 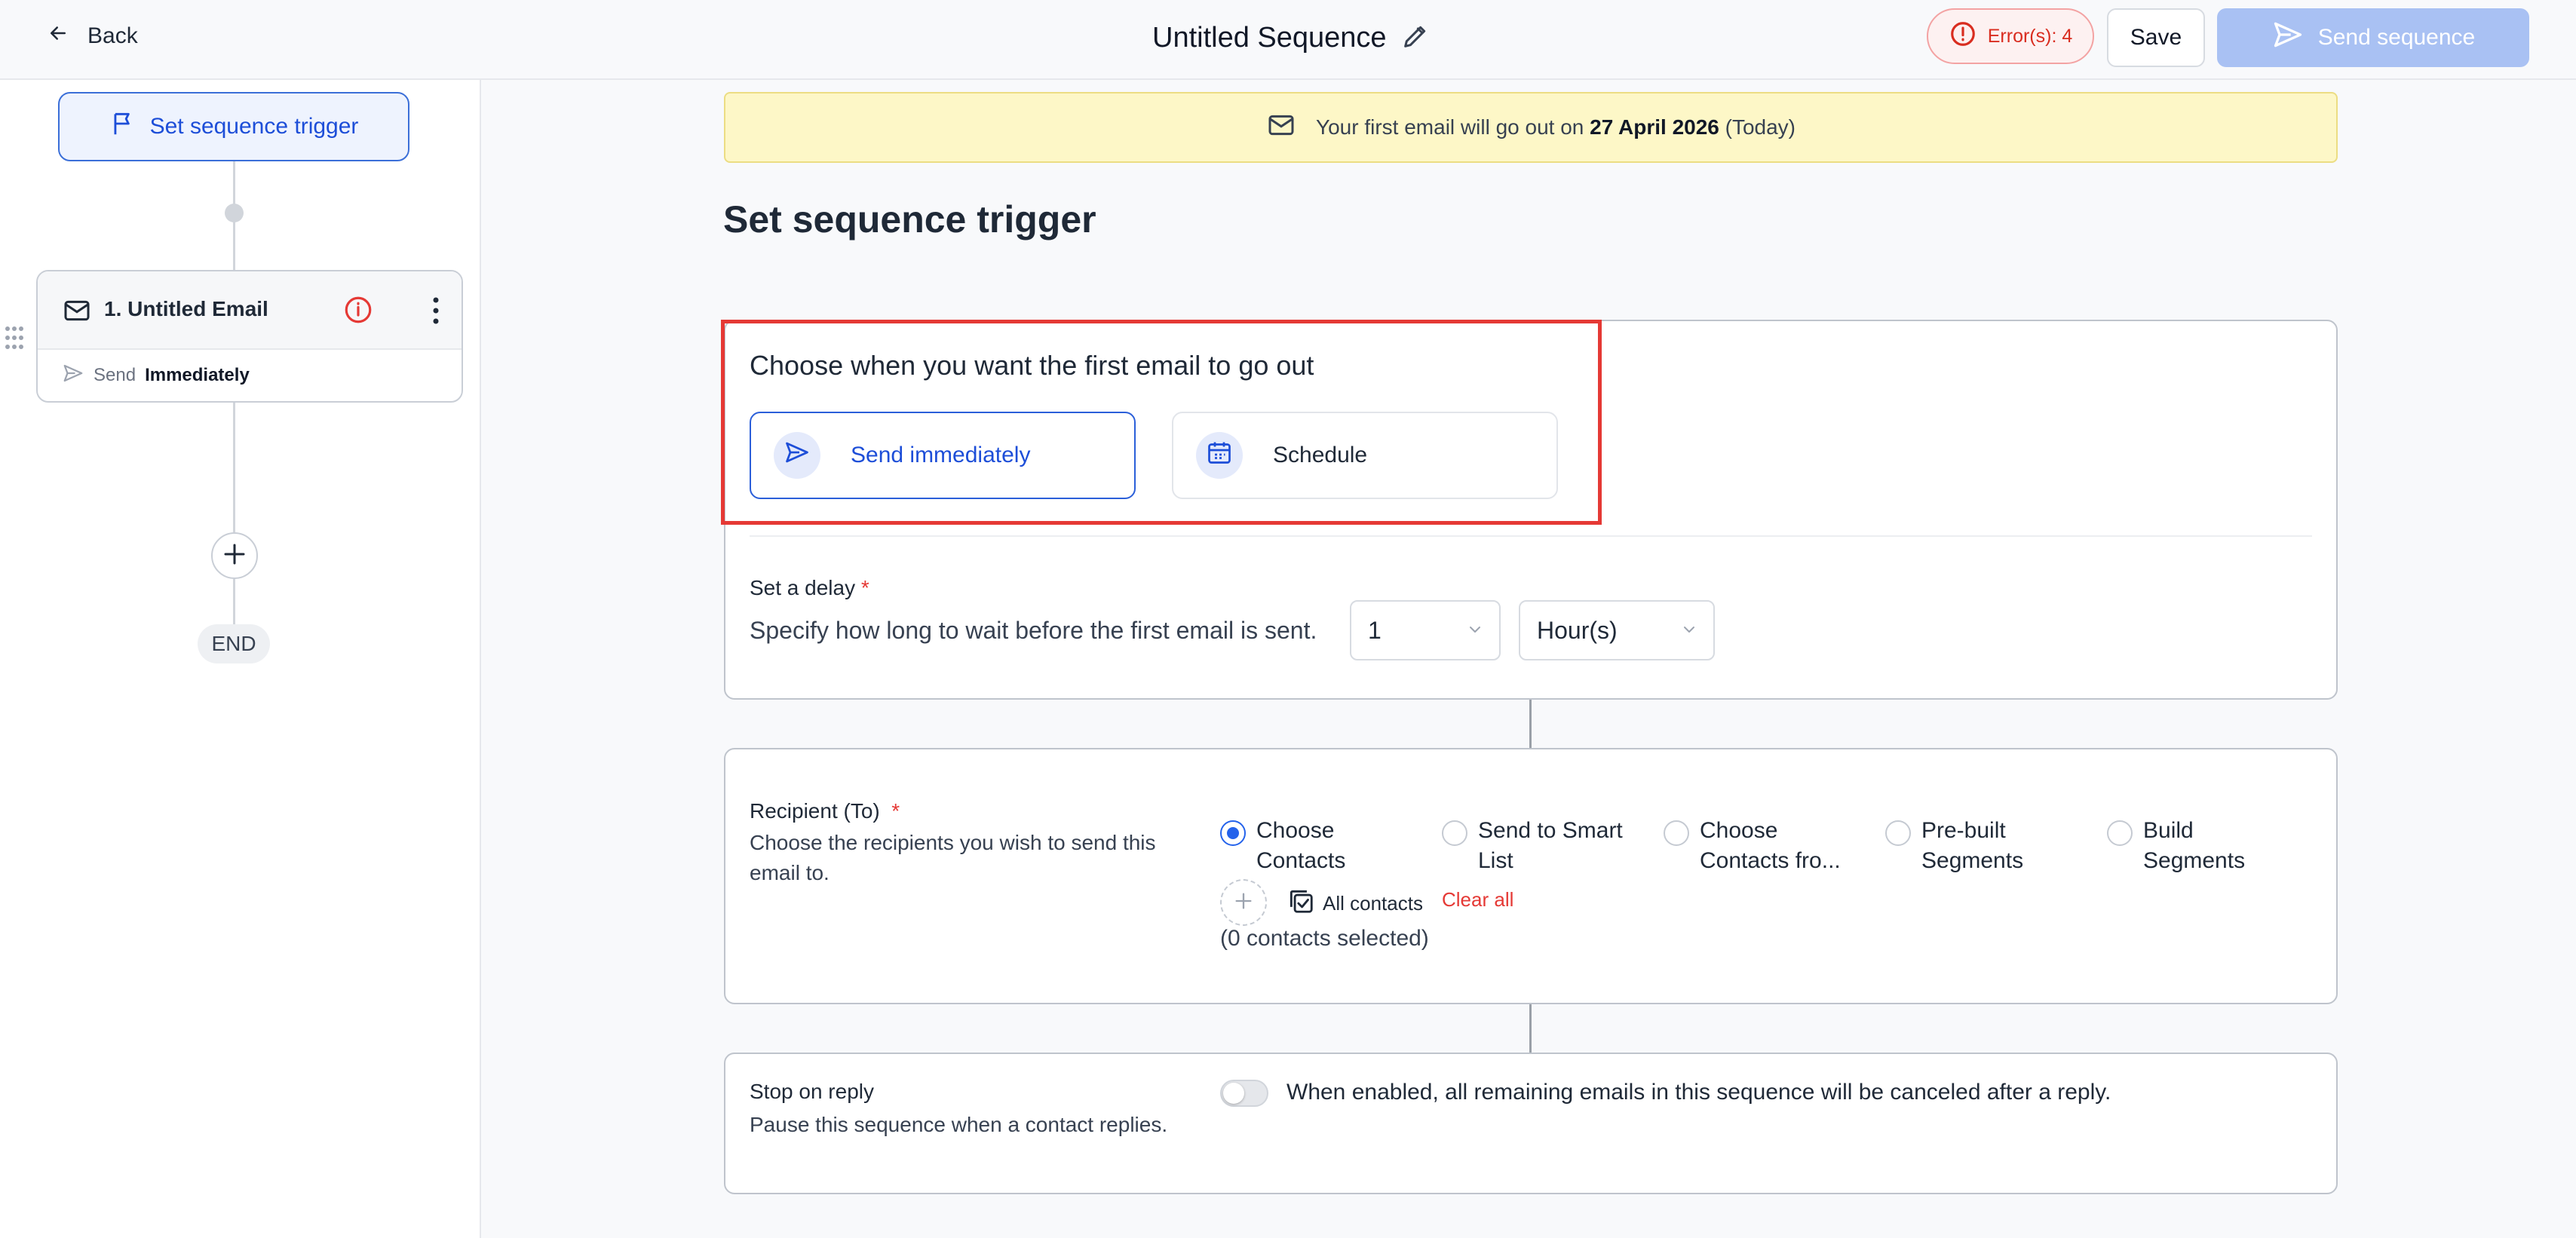 What do you see at coordinates (2168, 830) in the screenshot?
I see `radio-label-line: Build` at bounding box center [2168, 830].